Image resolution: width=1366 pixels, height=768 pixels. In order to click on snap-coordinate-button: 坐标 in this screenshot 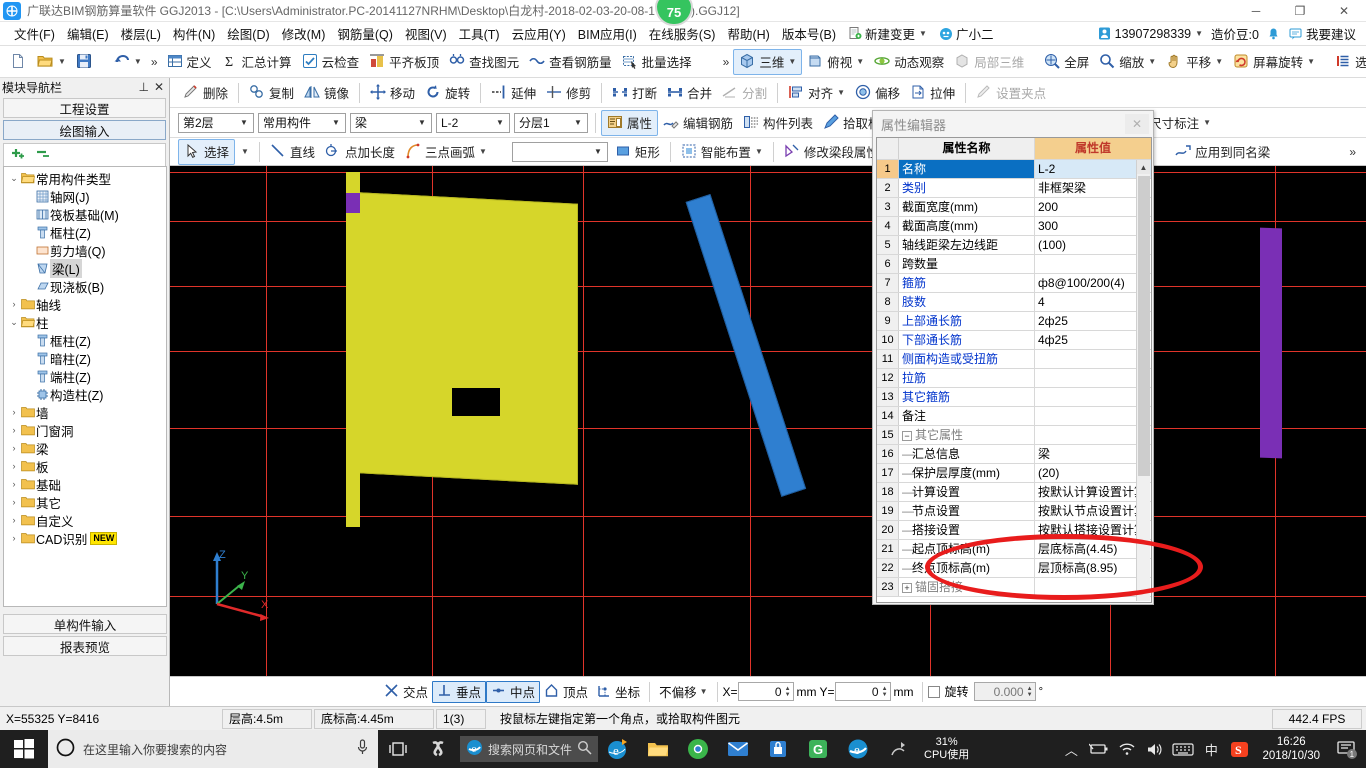, I will do `click(618, 692)`.